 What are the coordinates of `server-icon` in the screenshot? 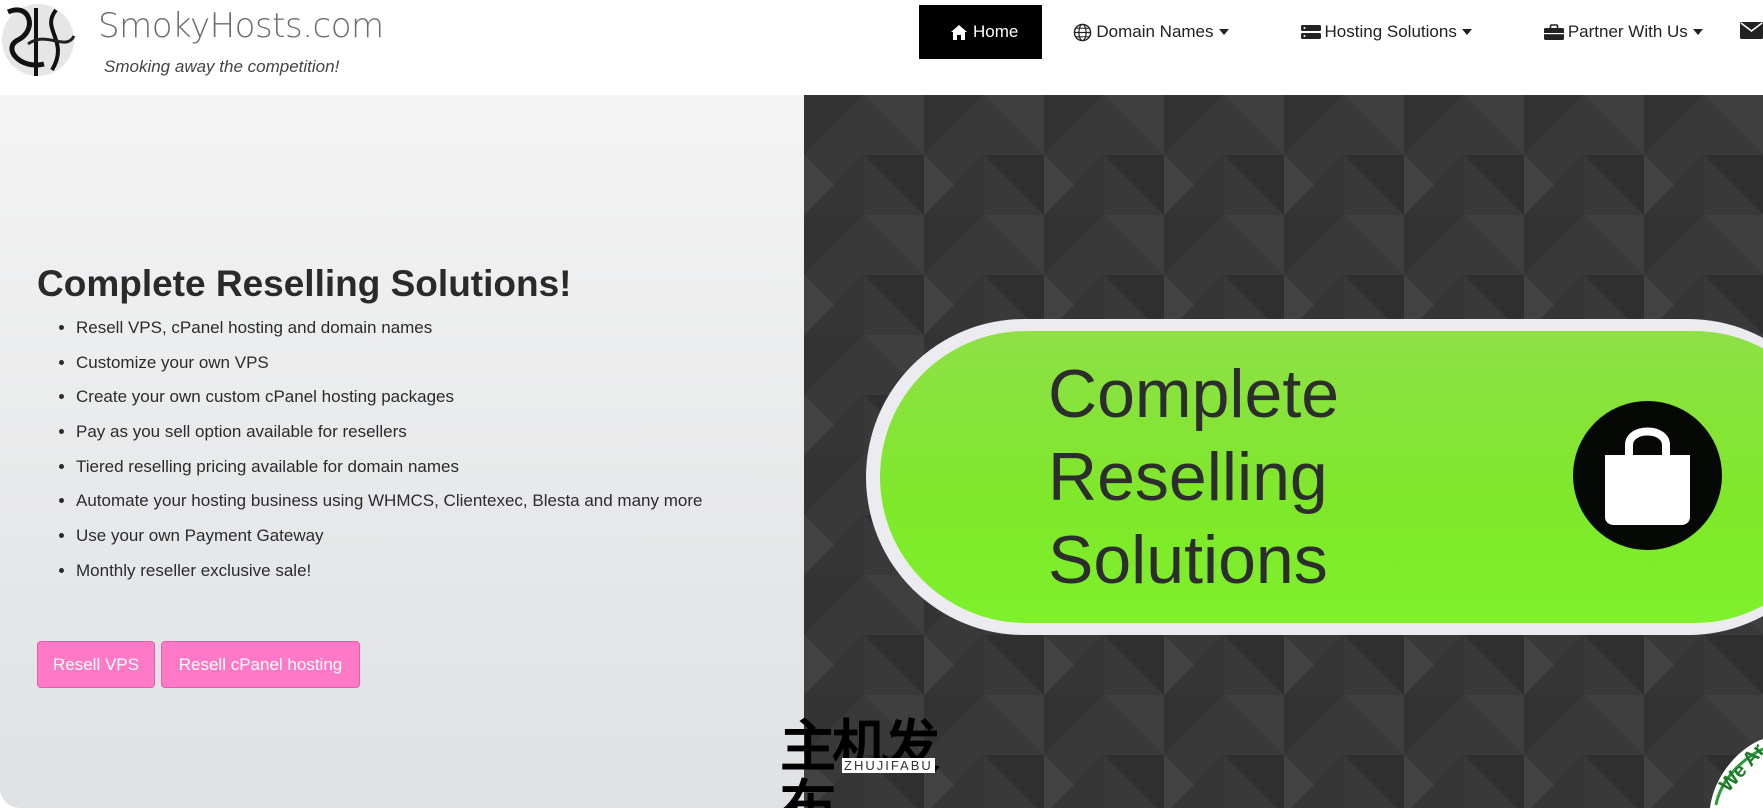 It's located at (1310, 32).